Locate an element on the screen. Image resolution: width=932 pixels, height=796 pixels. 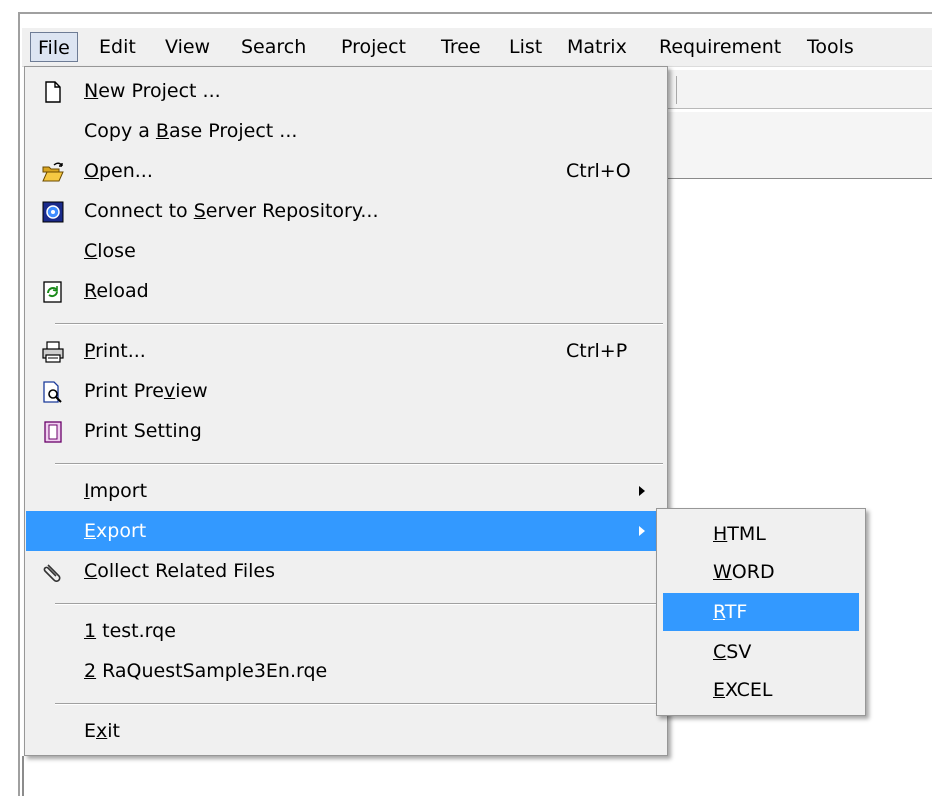
submenu-item-label: RTF is located at coordinates (730, 612).